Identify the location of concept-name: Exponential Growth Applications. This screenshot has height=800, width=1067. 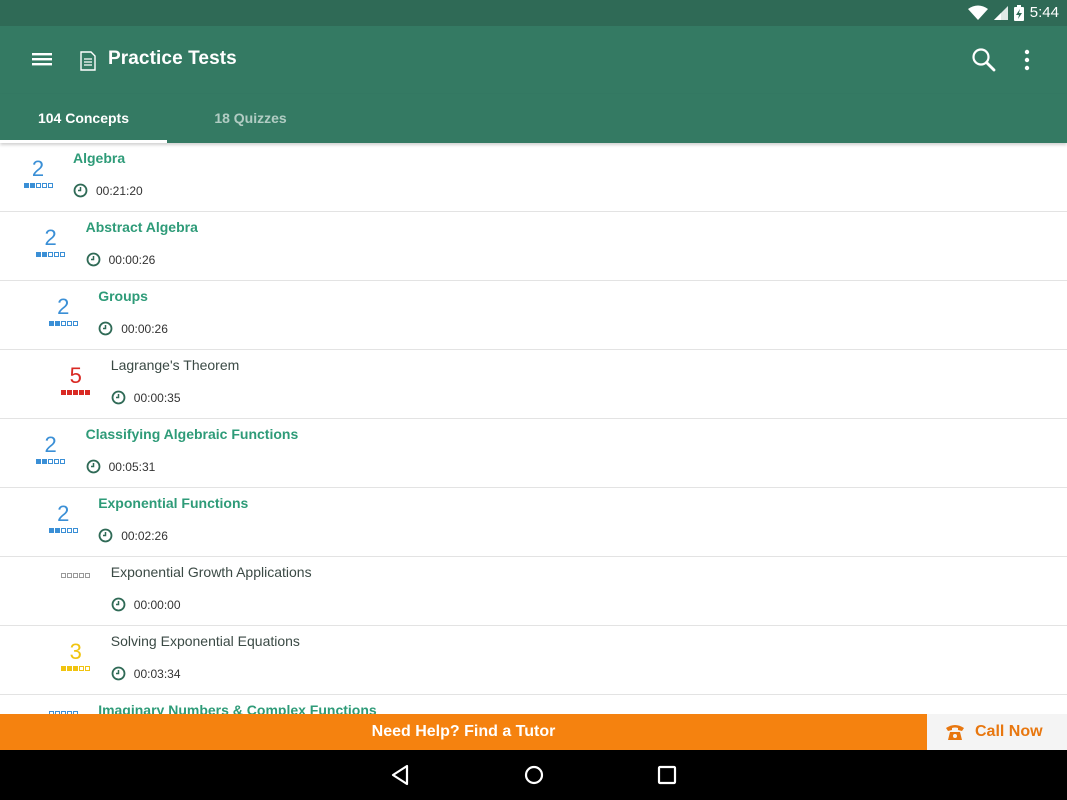
(211, 572).